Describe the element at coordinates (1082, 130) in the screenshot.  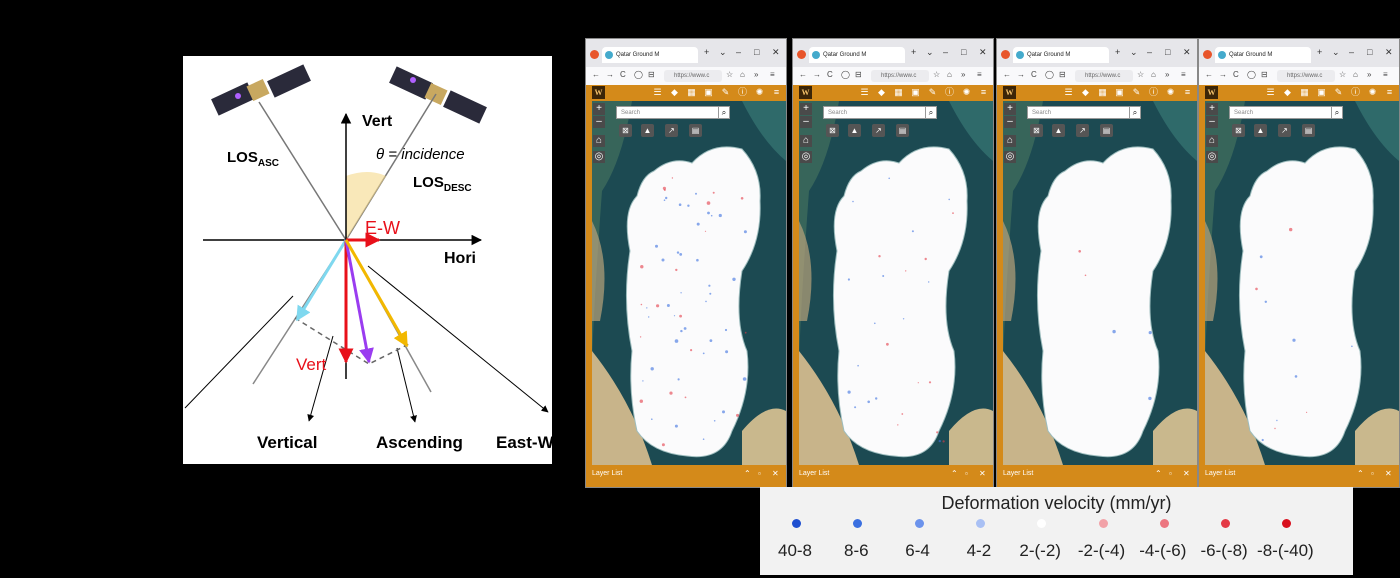
I see `chart-widget-icon: ↗` at that location.